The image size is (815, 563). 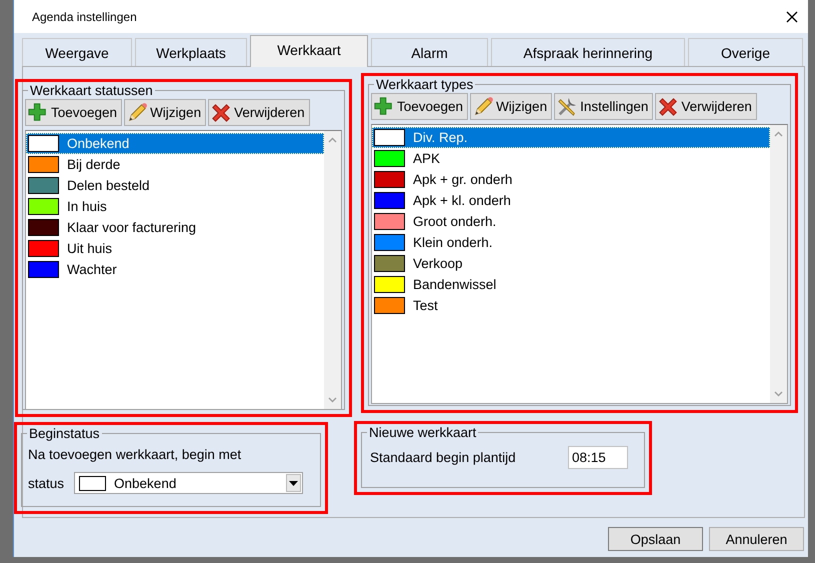 What do you see at coordinates (571, 179) in the screenshot?
I see `list-item: Apk + gr. onderh` at bounding box center [571, 179].